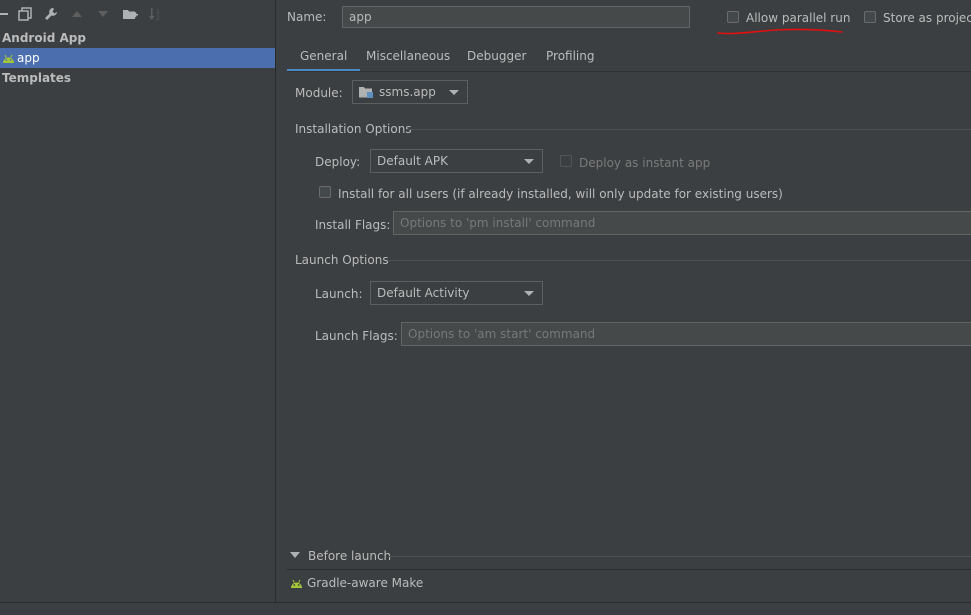  What do you see at coordinates (130, 14) in the screenshot?
I see `folder-add-icon` at bounding box center [130, 14].